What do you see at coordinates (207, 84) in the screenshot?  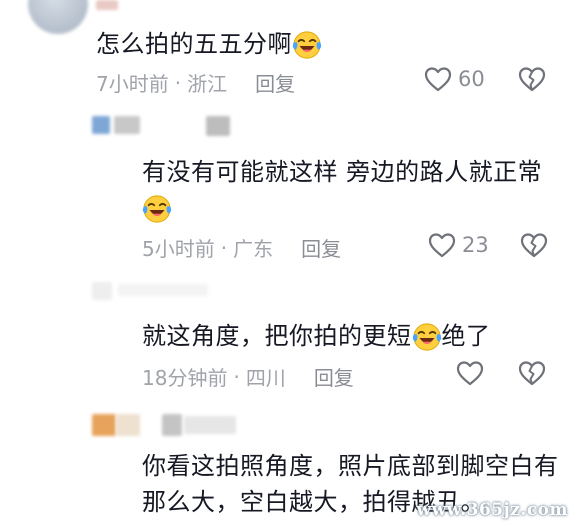 I see `comment-location: 浙江` at bounding box center [207, 84].